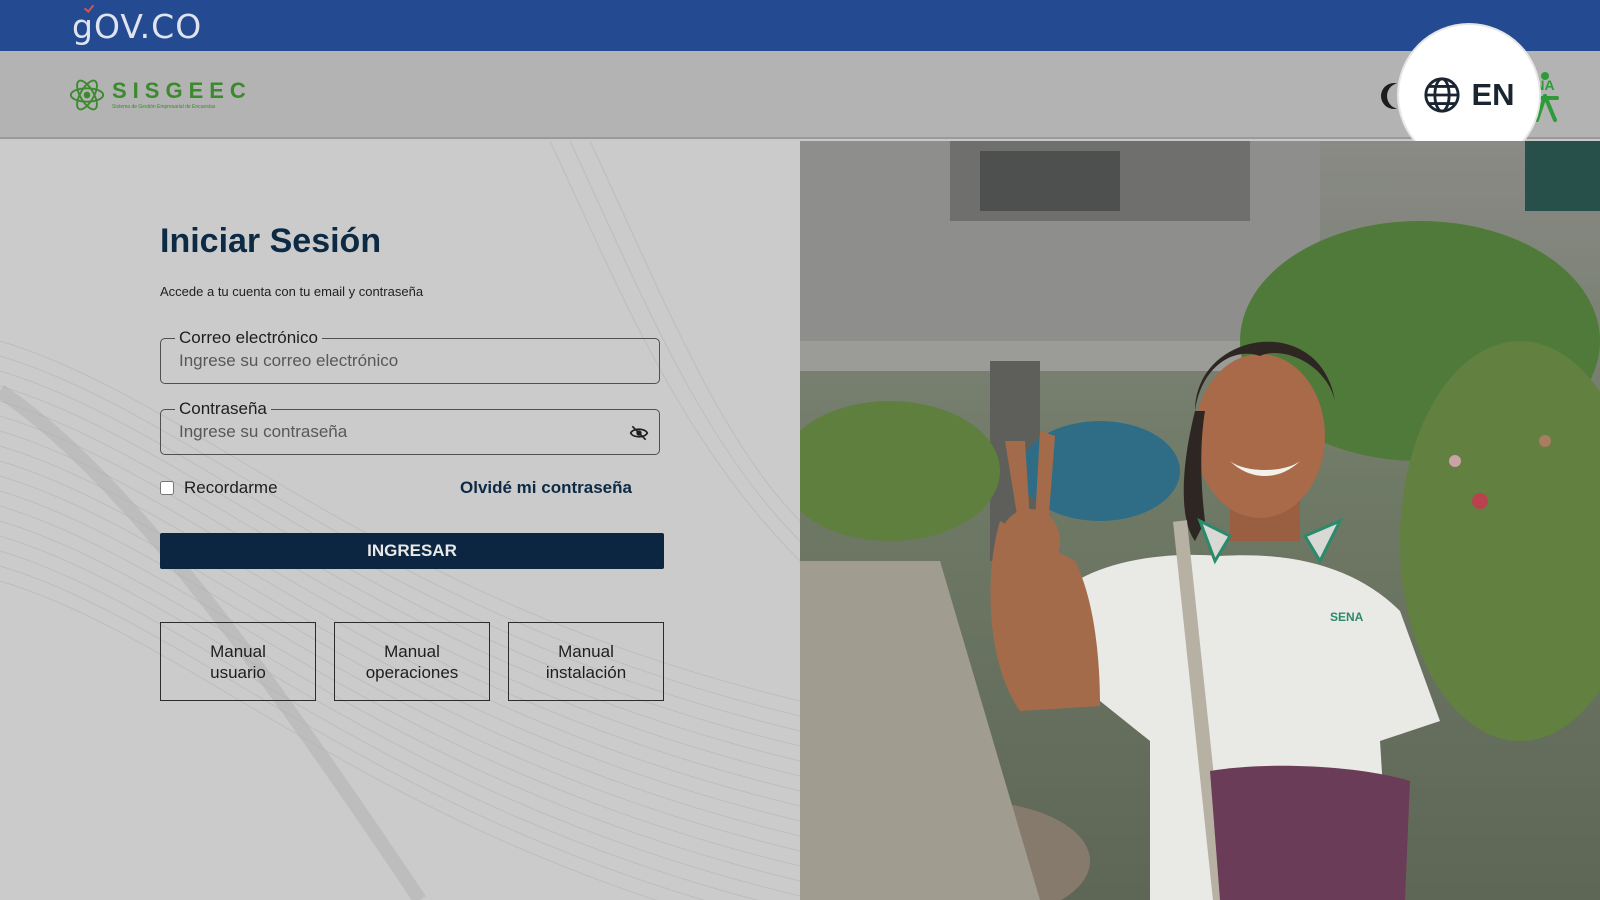  I want to click on brand-name: SISGEEC, so click(182, 90).